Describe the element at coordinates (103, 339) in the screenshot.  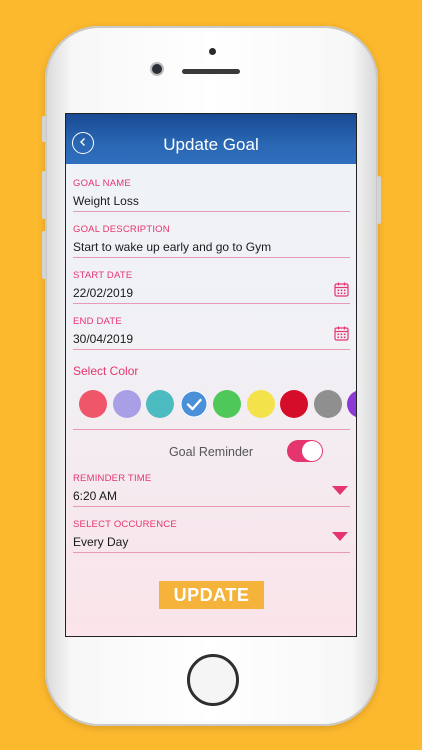
I see `end-date-field: 30/04/2019` at that location.